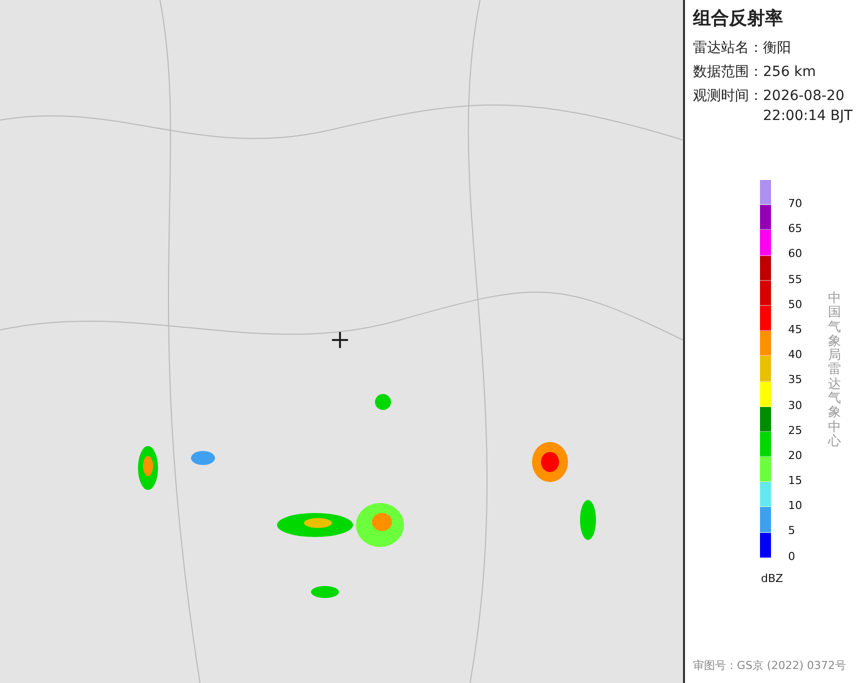 The height and width of the screenshot is (683, 860). What do you see at coordinates (795, 482) in the screenshot?
I see `scale-label: 15` at bounding box center [795, 482].